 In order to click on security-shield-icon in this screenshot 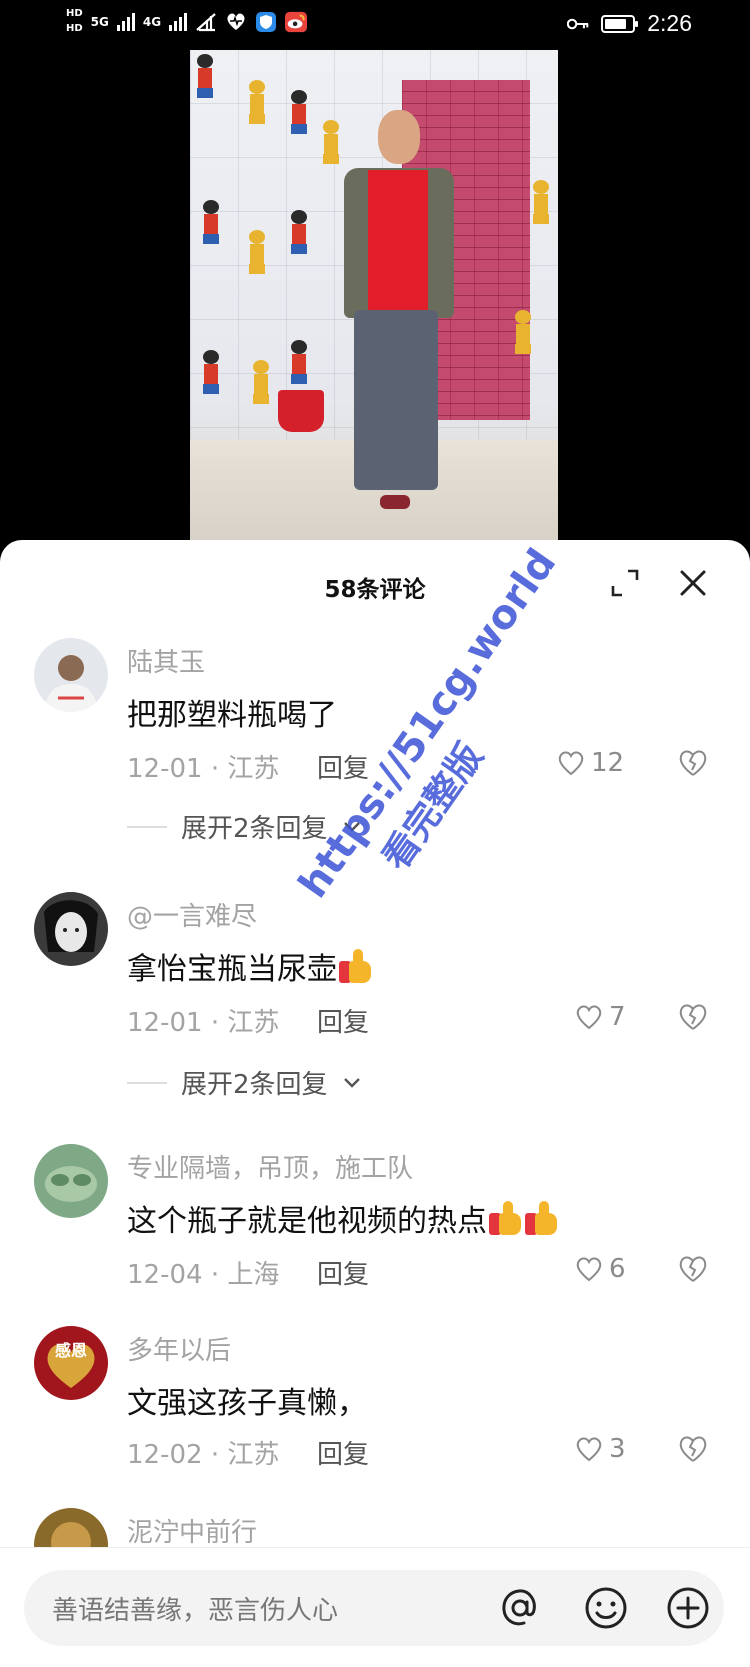, I will do `click(266, 22)`.